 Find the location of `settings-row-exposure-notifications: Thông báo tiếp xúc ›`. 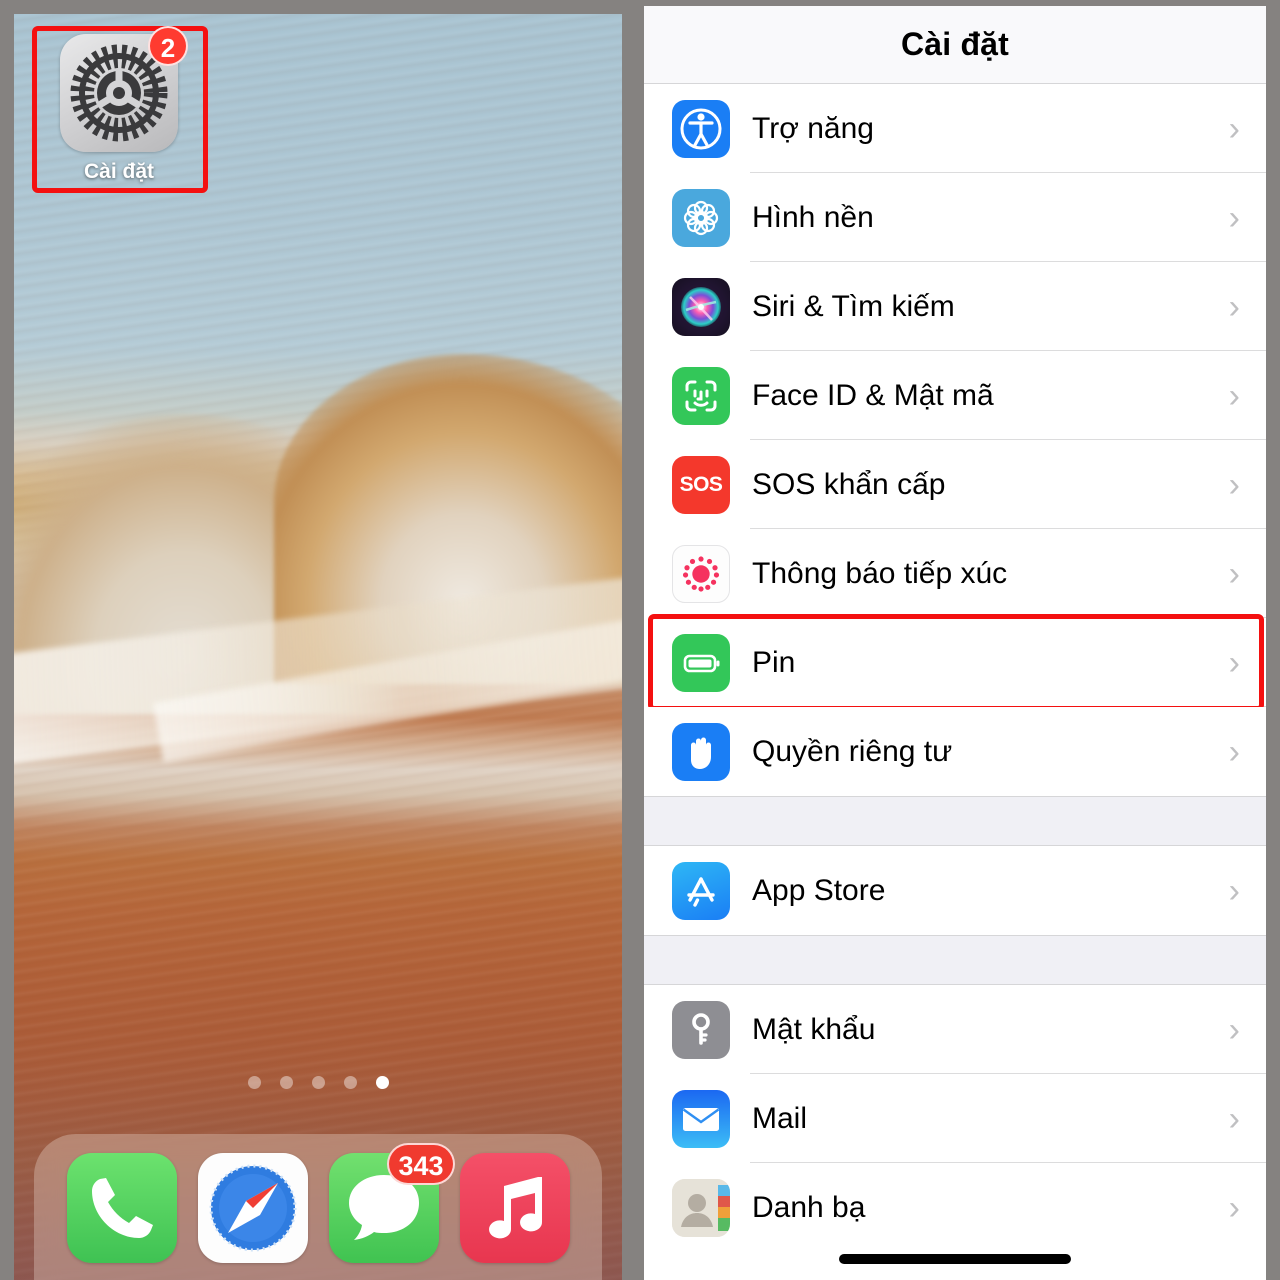

settings-row-exposure-notifications: Thông báo tiếp xúc › is located at coordinates (955, 573).